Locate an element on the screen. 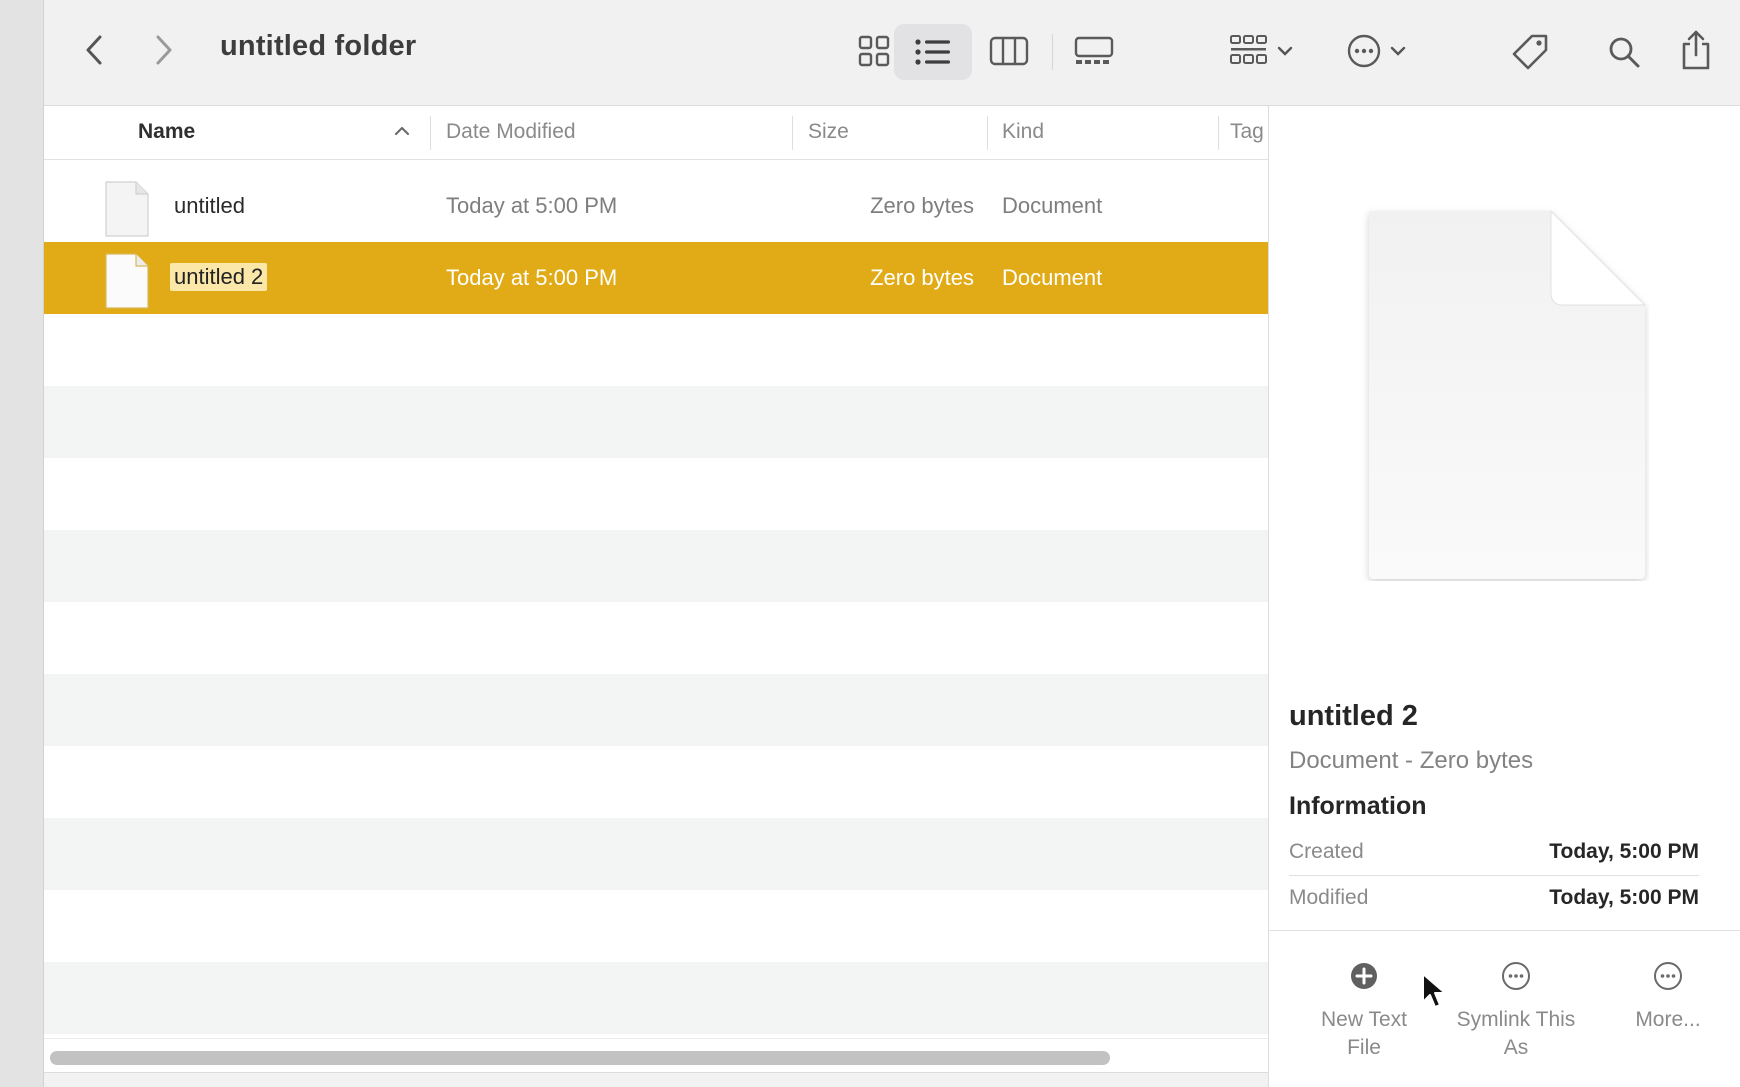 The image size is (1740, 1087). gallery-view-button is located at coordinates (1094, 51).